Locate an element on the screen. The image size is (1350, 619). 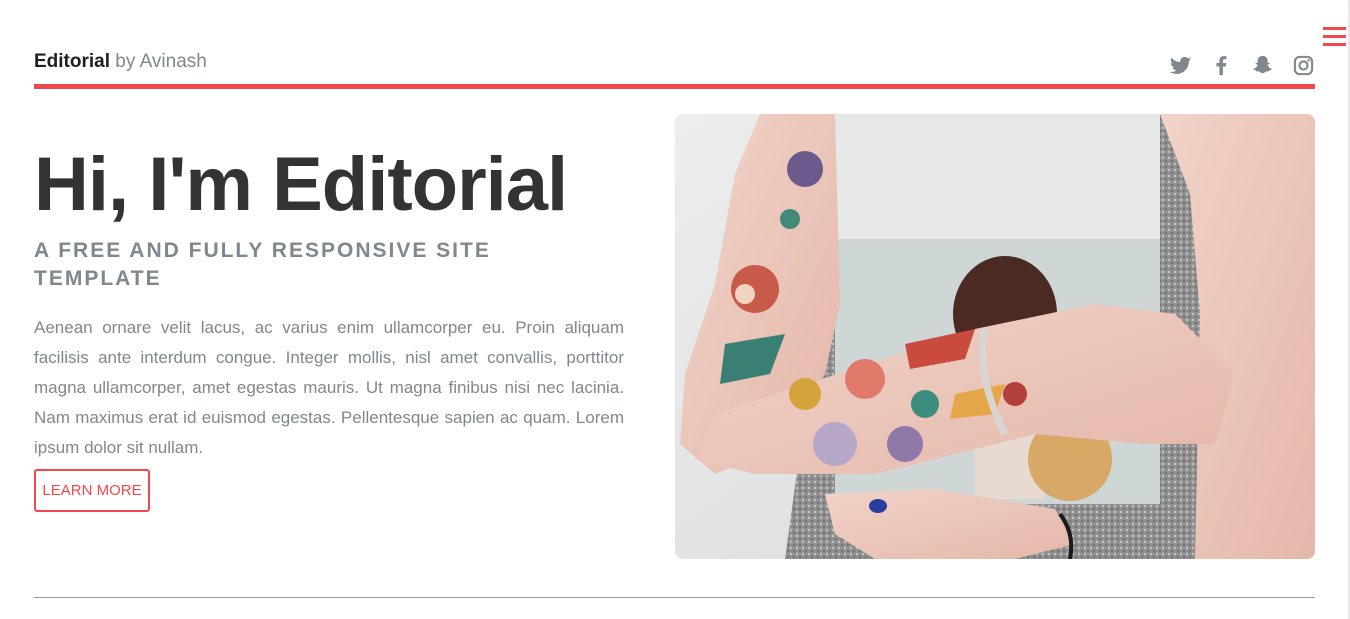
facebook-icon is located at coordinates (1221, 65).